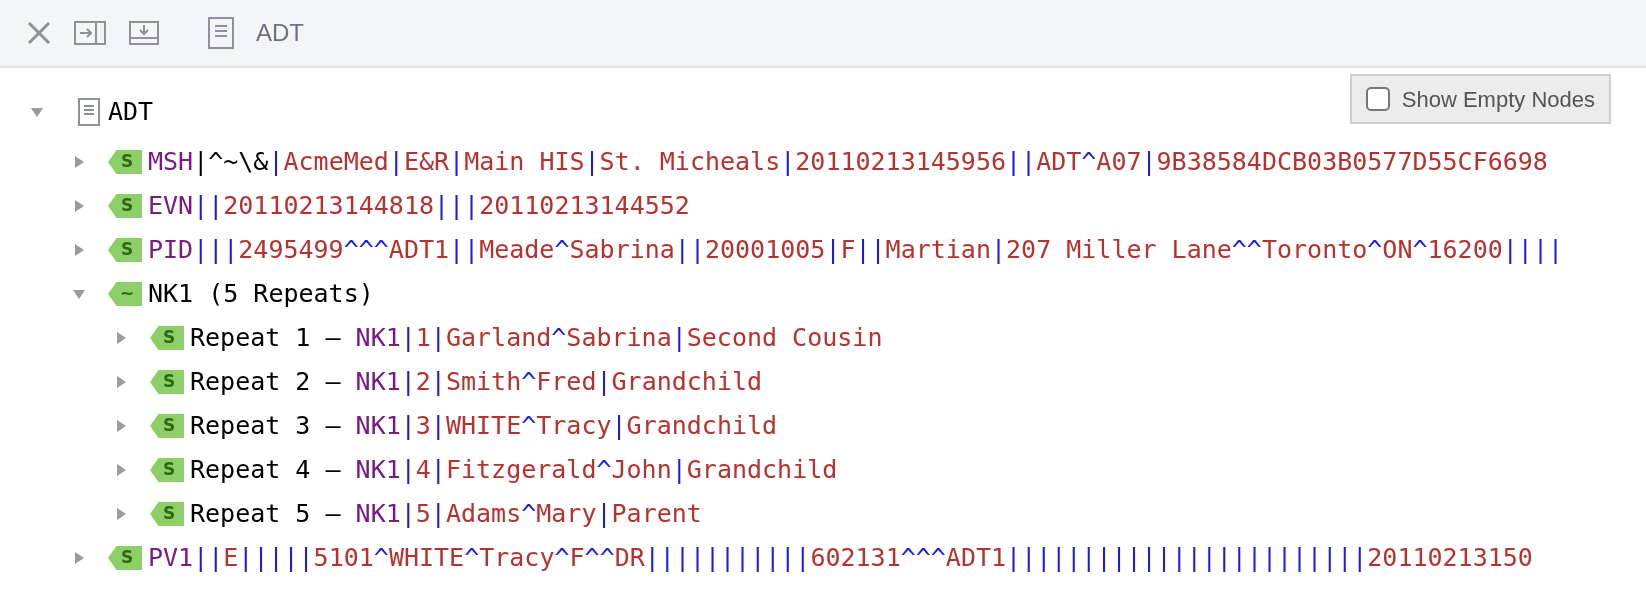  Describe the element at coordinates (514, 470) in the screenshot. I see `segment-text: Repeat 4 – NK1|4|Fitzgerald^John|Grandchild` at that location.